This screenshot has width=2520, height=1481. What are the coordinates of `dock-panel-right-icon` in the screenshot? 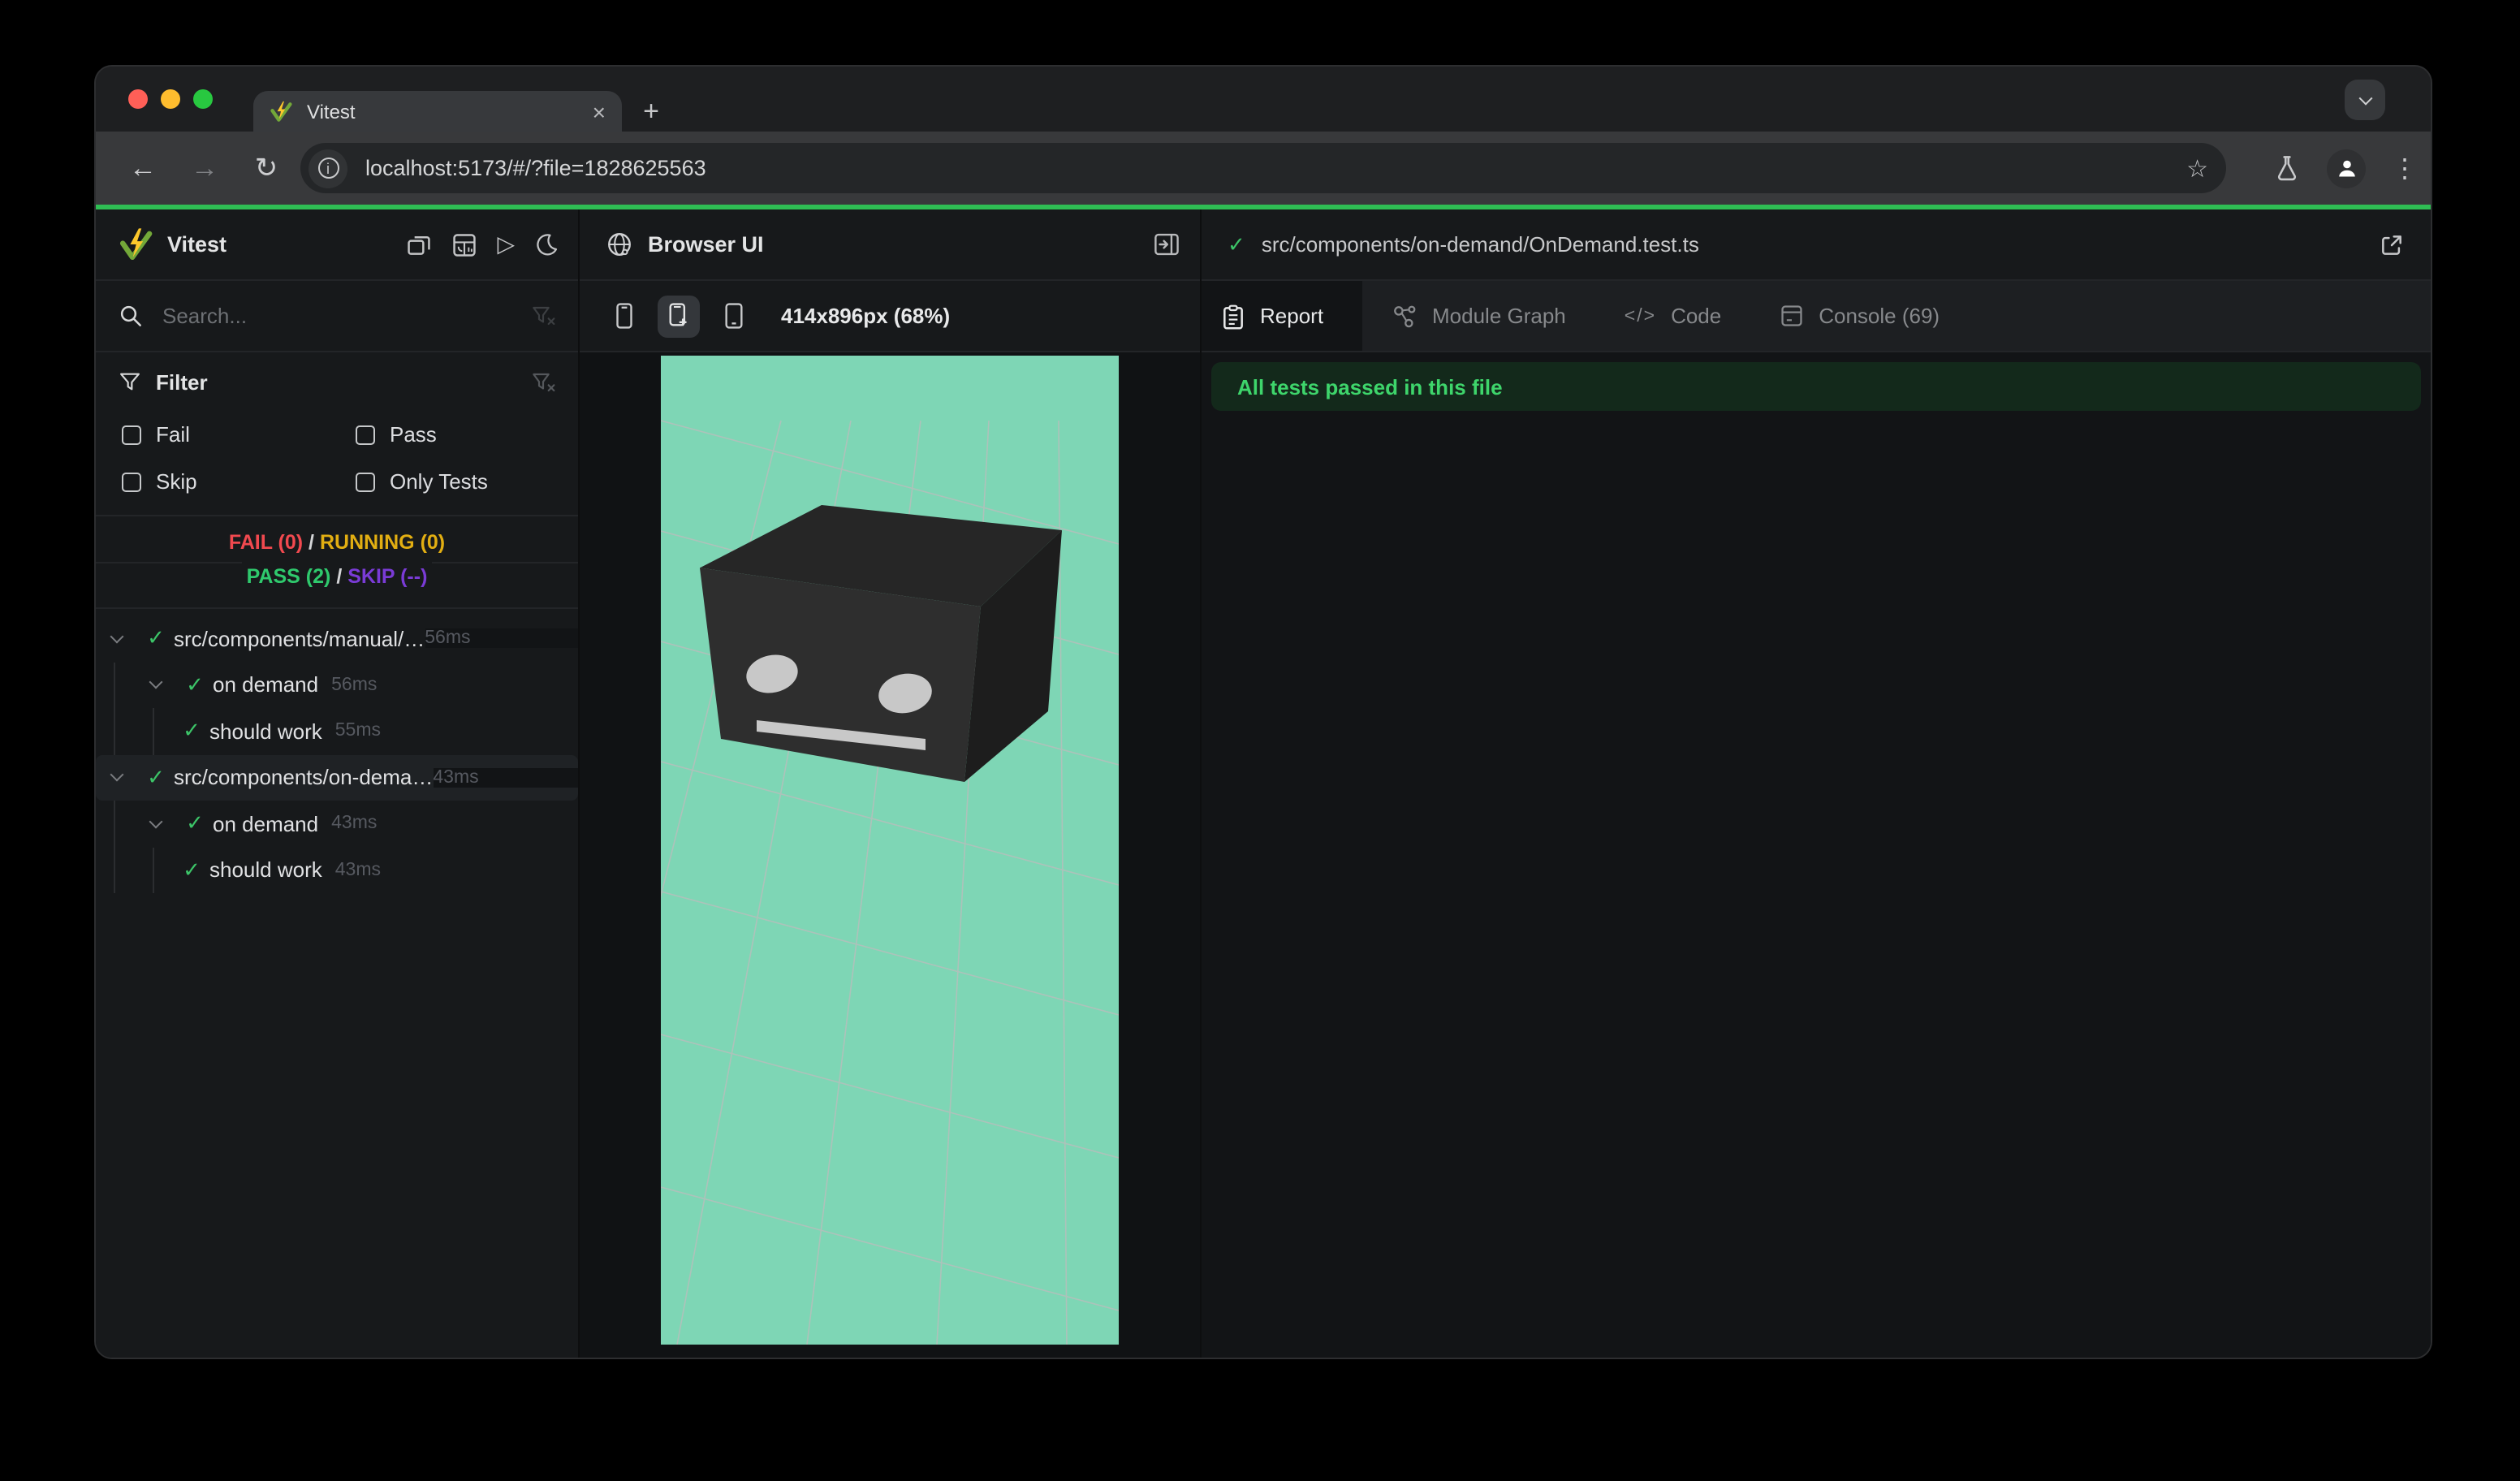 It's located at (1167, 244).